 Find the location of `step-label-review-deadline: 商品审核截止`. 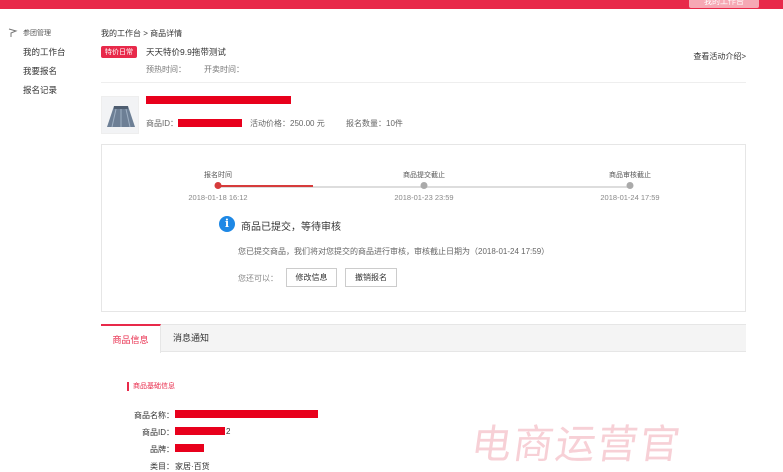

step-label-review-deadline: 商品审核截止 is located at coordinates (630, 175).